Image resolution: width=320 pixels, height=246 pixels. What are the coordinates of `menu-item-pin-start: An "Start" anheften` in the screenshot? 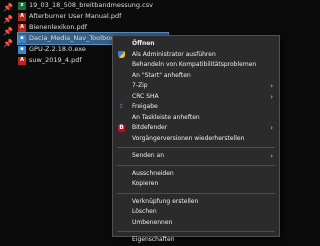 It's located at (196, 76).